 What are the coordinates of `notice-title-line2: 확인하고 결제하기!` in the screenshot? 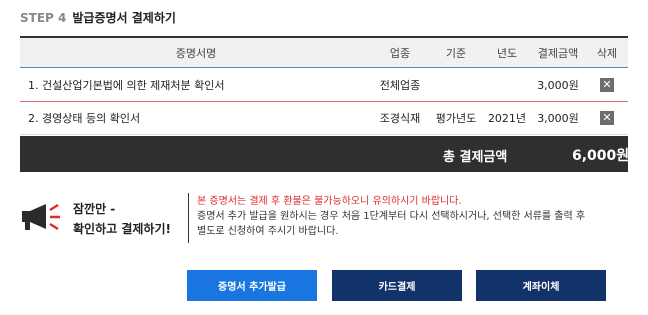 It's located at (122, 229).